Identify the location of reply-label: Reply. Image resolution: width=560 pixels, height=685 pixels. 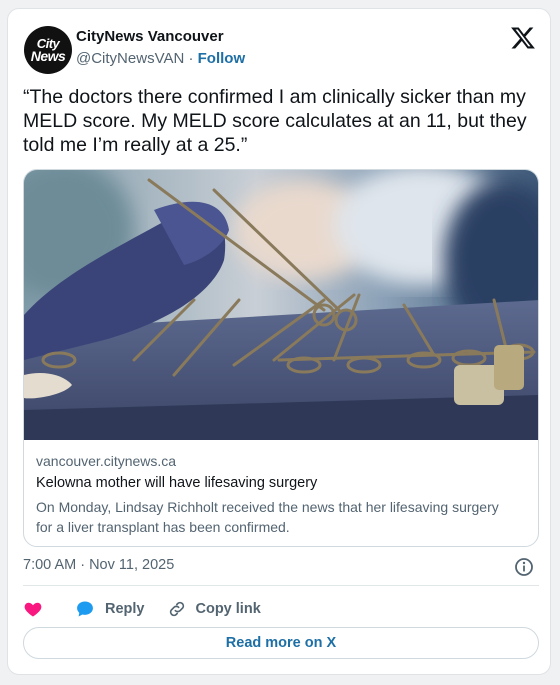
(125, 609).